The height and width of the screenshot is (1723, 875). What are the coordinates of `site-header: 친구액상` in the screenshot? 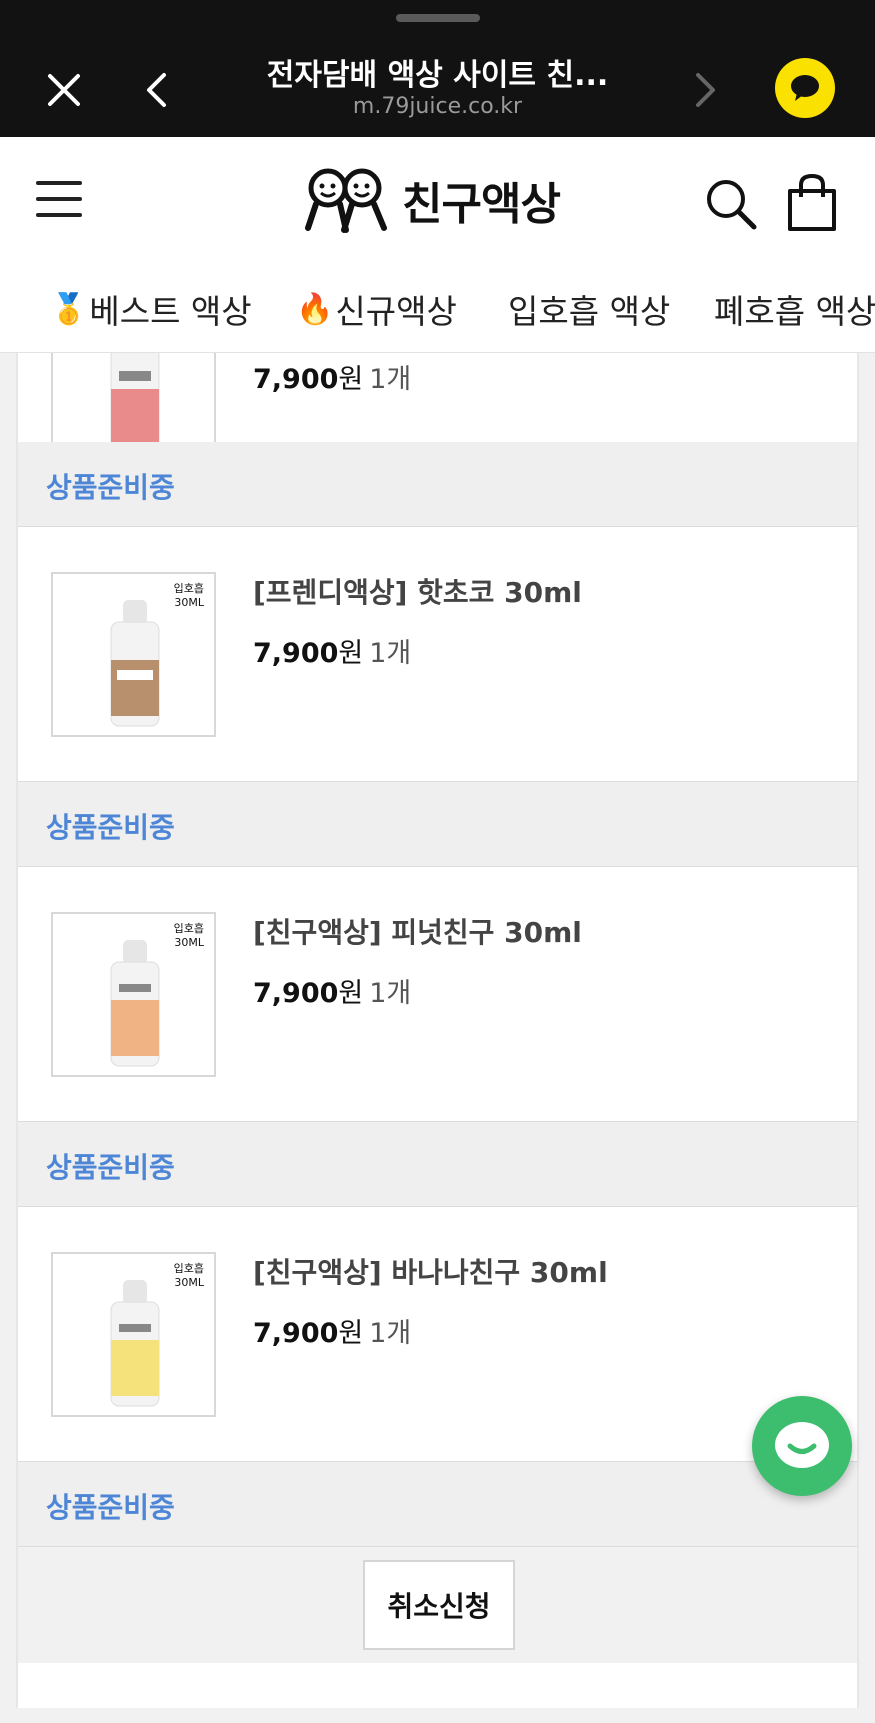 It's located at (437, 196).